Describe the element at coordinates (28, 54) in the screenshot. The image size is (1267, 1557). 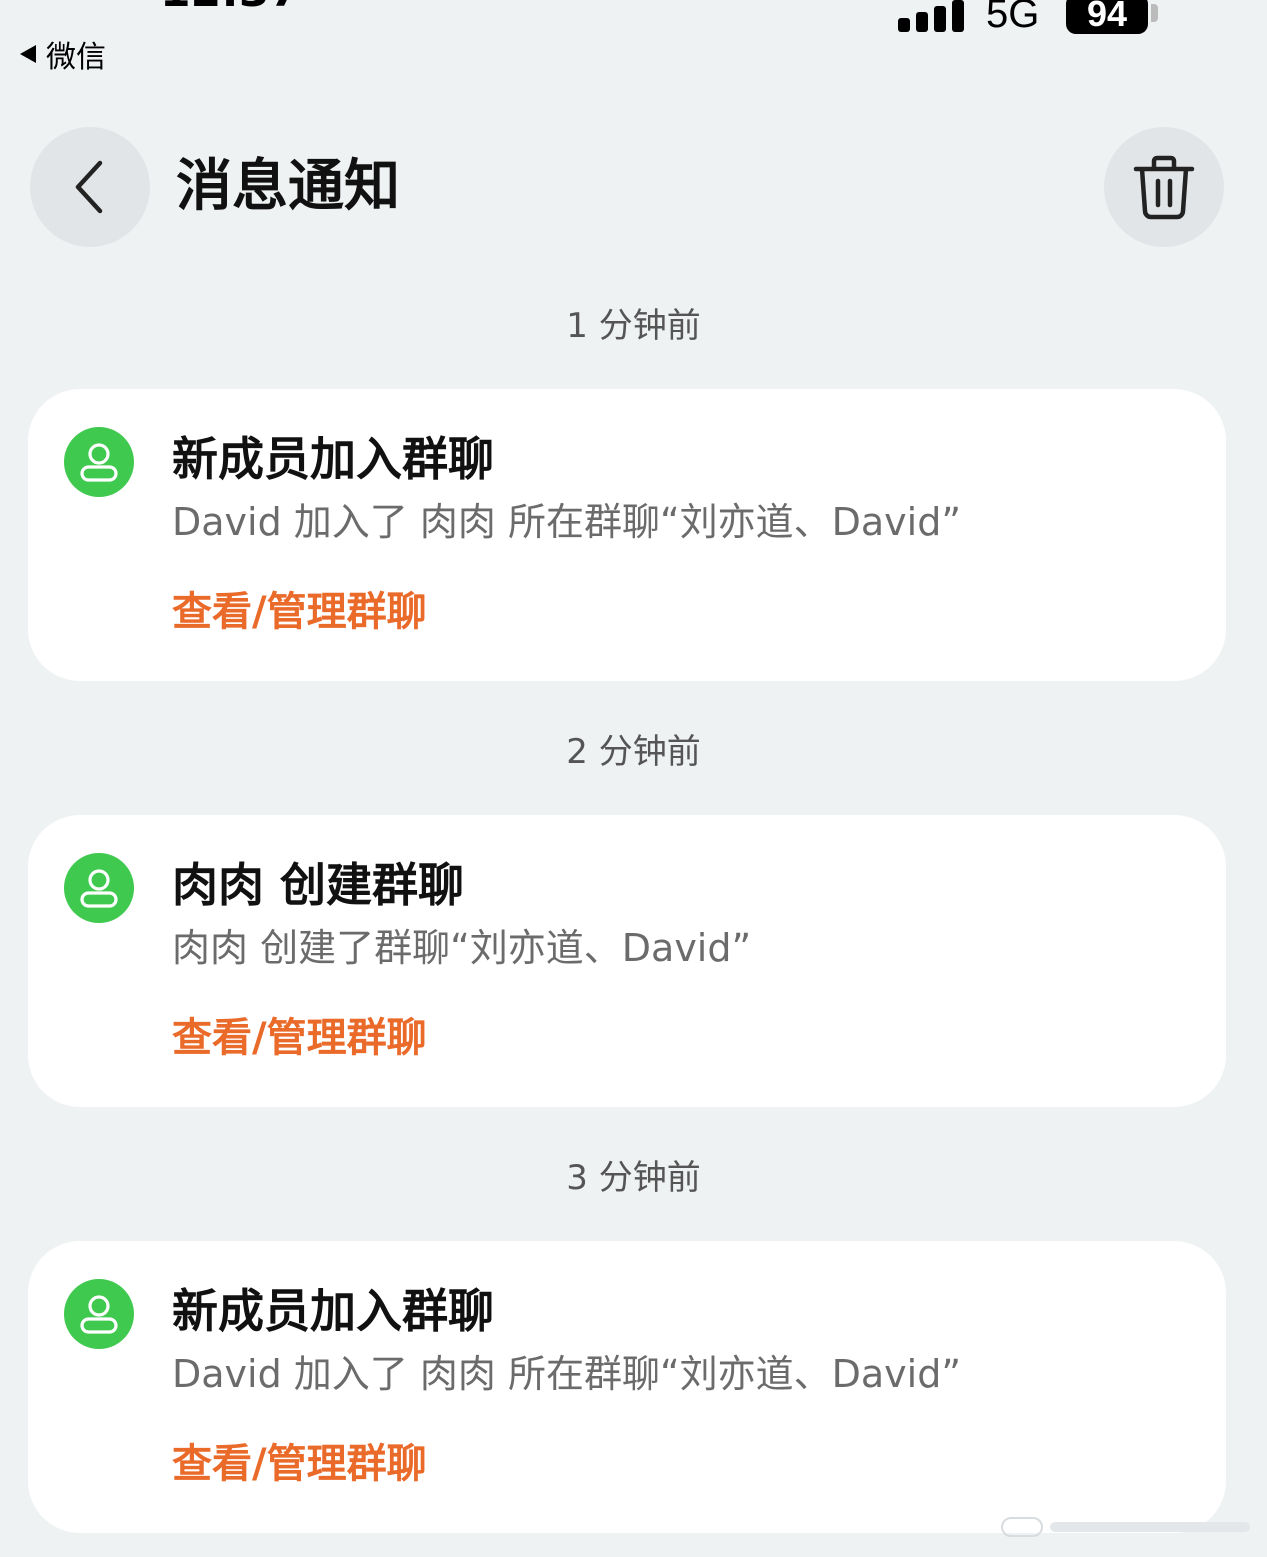
I see `back-triangle-icon` at that location.